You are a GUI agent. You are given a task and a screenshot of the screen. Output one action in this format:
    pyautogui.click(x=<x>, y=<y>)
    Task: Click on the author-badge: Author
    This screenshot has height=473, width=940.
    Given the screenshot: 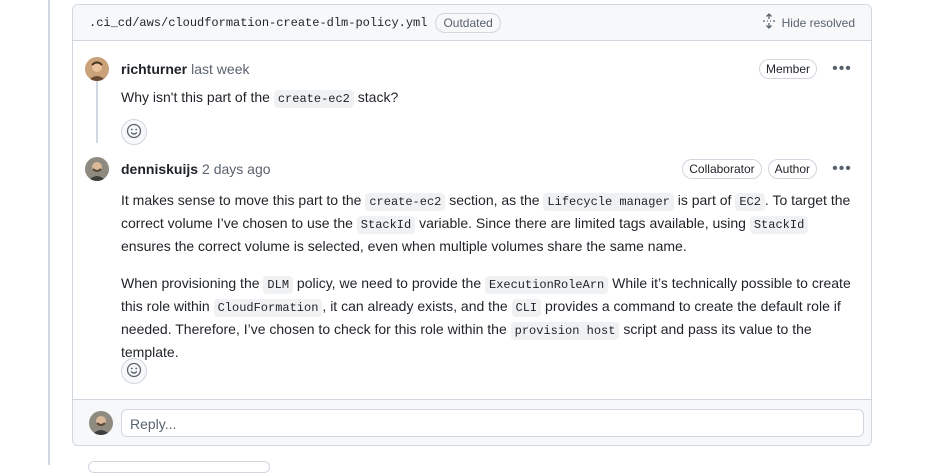 What is the action you would take?
    pyautogui.click(x=792, y=169)
    